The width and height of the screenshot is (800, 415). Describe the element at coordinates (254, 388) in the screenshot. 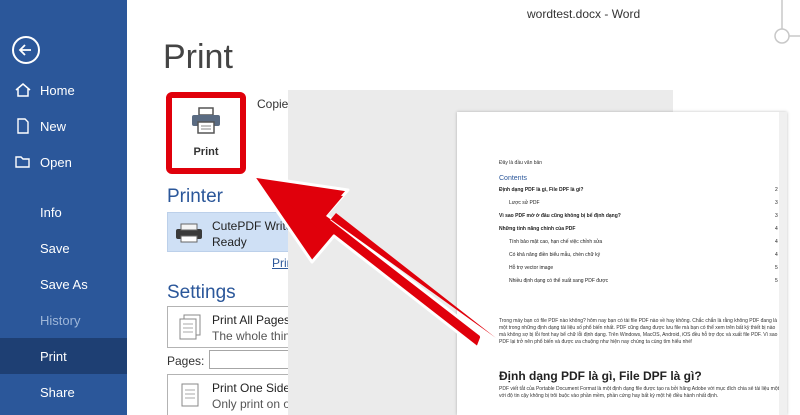

I see `print-sides-title: Print One Sided` at that location.